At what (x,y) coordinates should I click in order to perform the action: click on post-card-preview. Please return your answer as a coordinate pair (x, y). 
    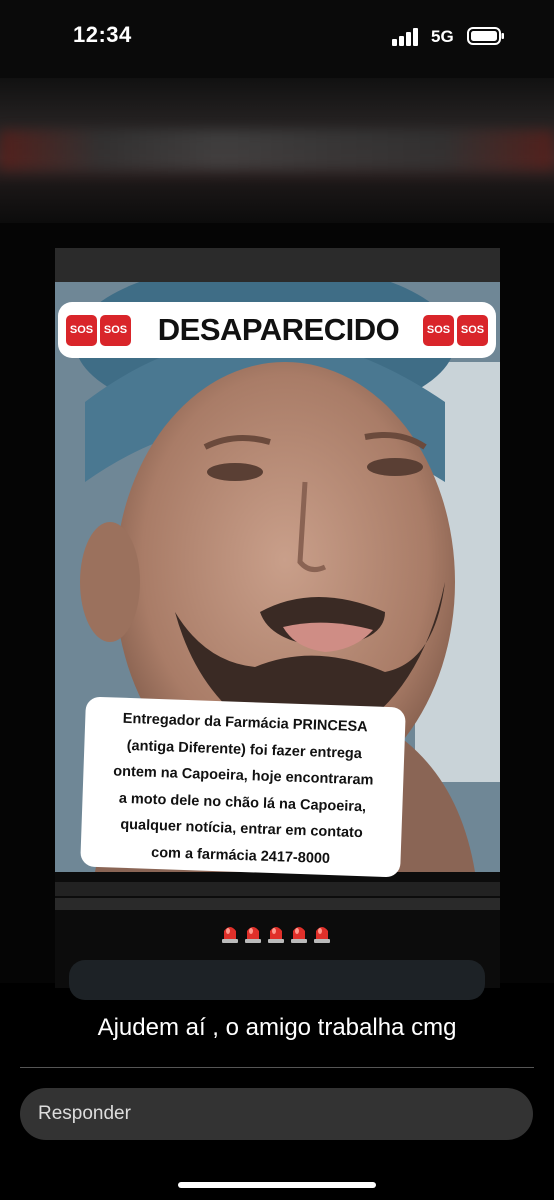
    Looking at the image, I should click on (277, 980).